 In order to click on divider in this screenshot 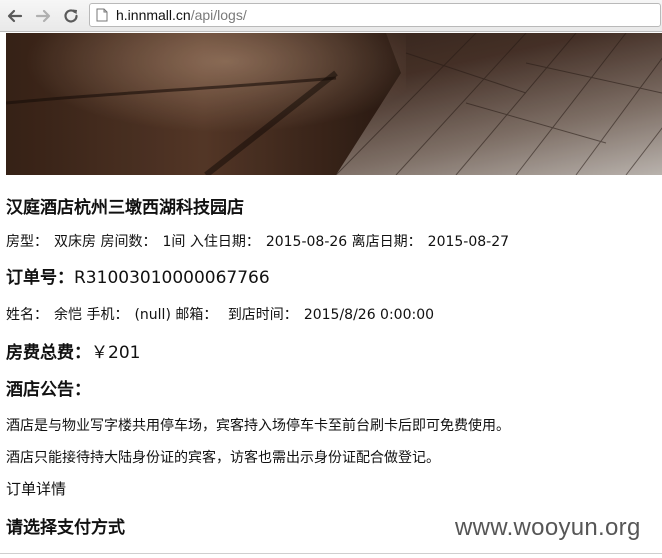, I will do `click(331, 553)`.